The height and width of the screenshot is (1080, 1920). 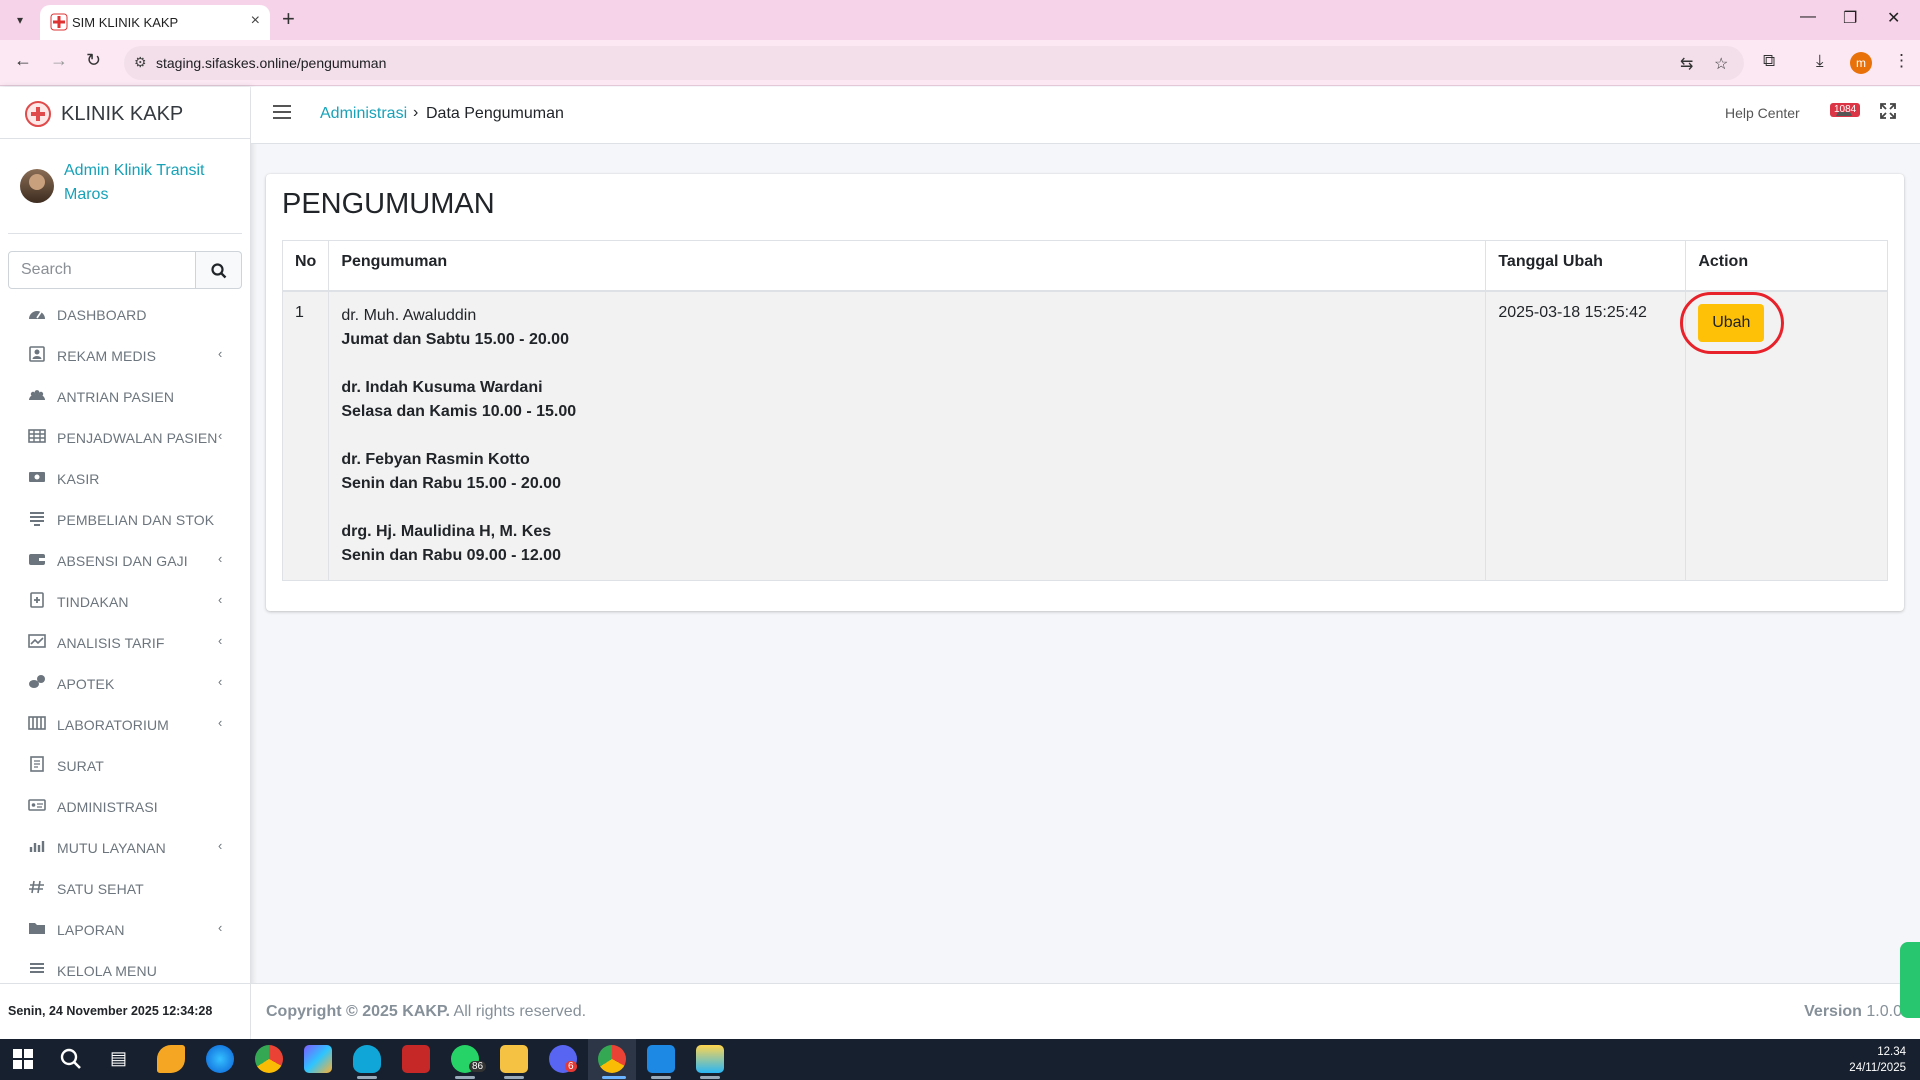 What do you see at coordinates (571, 1066) in the screenshot?
I see `discord-badge: 6` at bounding box center [571, 1066].